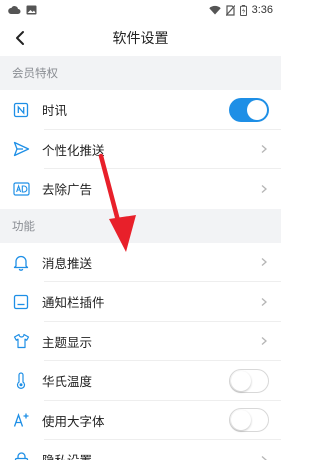  What do you see at coordinates (73, 421) in the screenshot?
I see `setting-label-large-font: 使用大字体` at bounding box center [73, 421].